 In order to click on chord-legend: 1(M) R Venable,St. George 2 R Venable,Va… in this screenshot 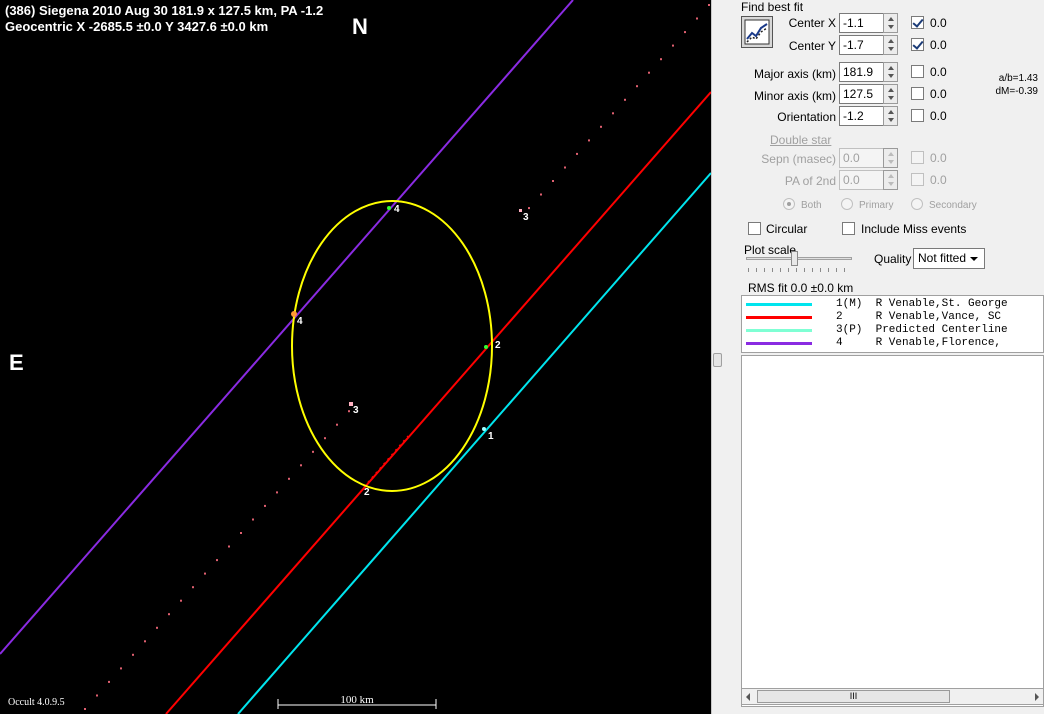, I will do `click(892, 324)`.